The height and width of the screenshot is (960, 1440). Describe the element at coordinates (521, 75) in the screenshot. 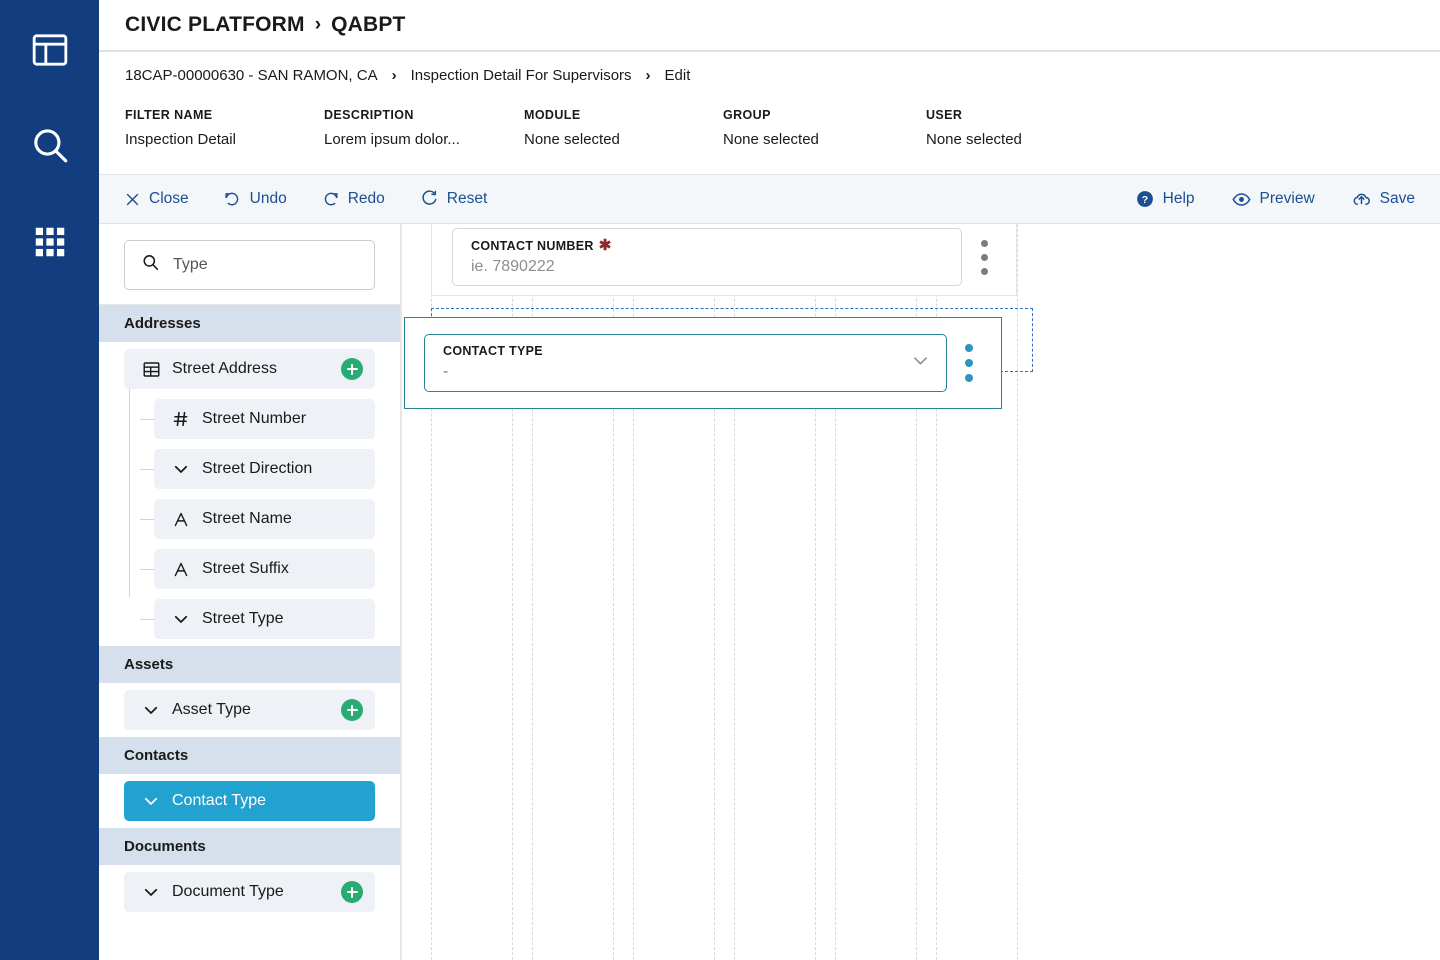

I see `breadcrumb-item-filter: Inspection Detail For Supervisors` at that location.